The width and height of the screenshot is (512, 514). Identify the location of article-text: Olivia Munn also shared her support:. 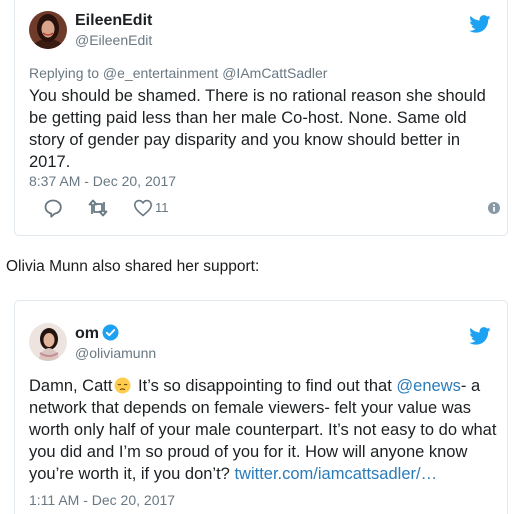
(133, 266).